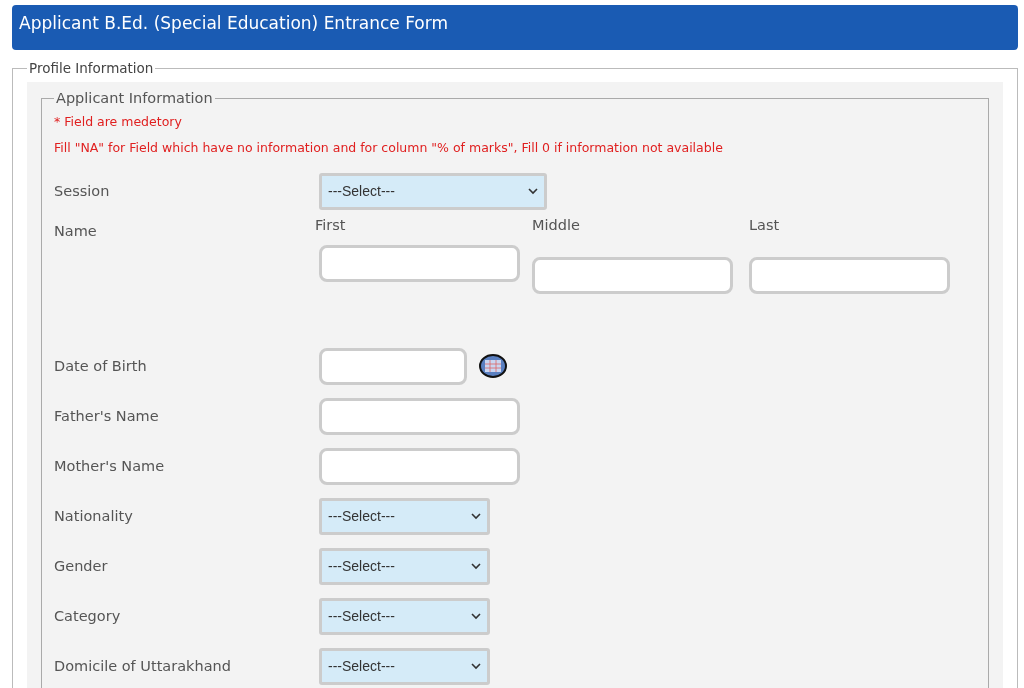 The image size is (1024, 688). What do you see at coordinates (118, 121) in the screenshot?
I see `required-note: * Field are medetory` at bounding box center [118, 121].